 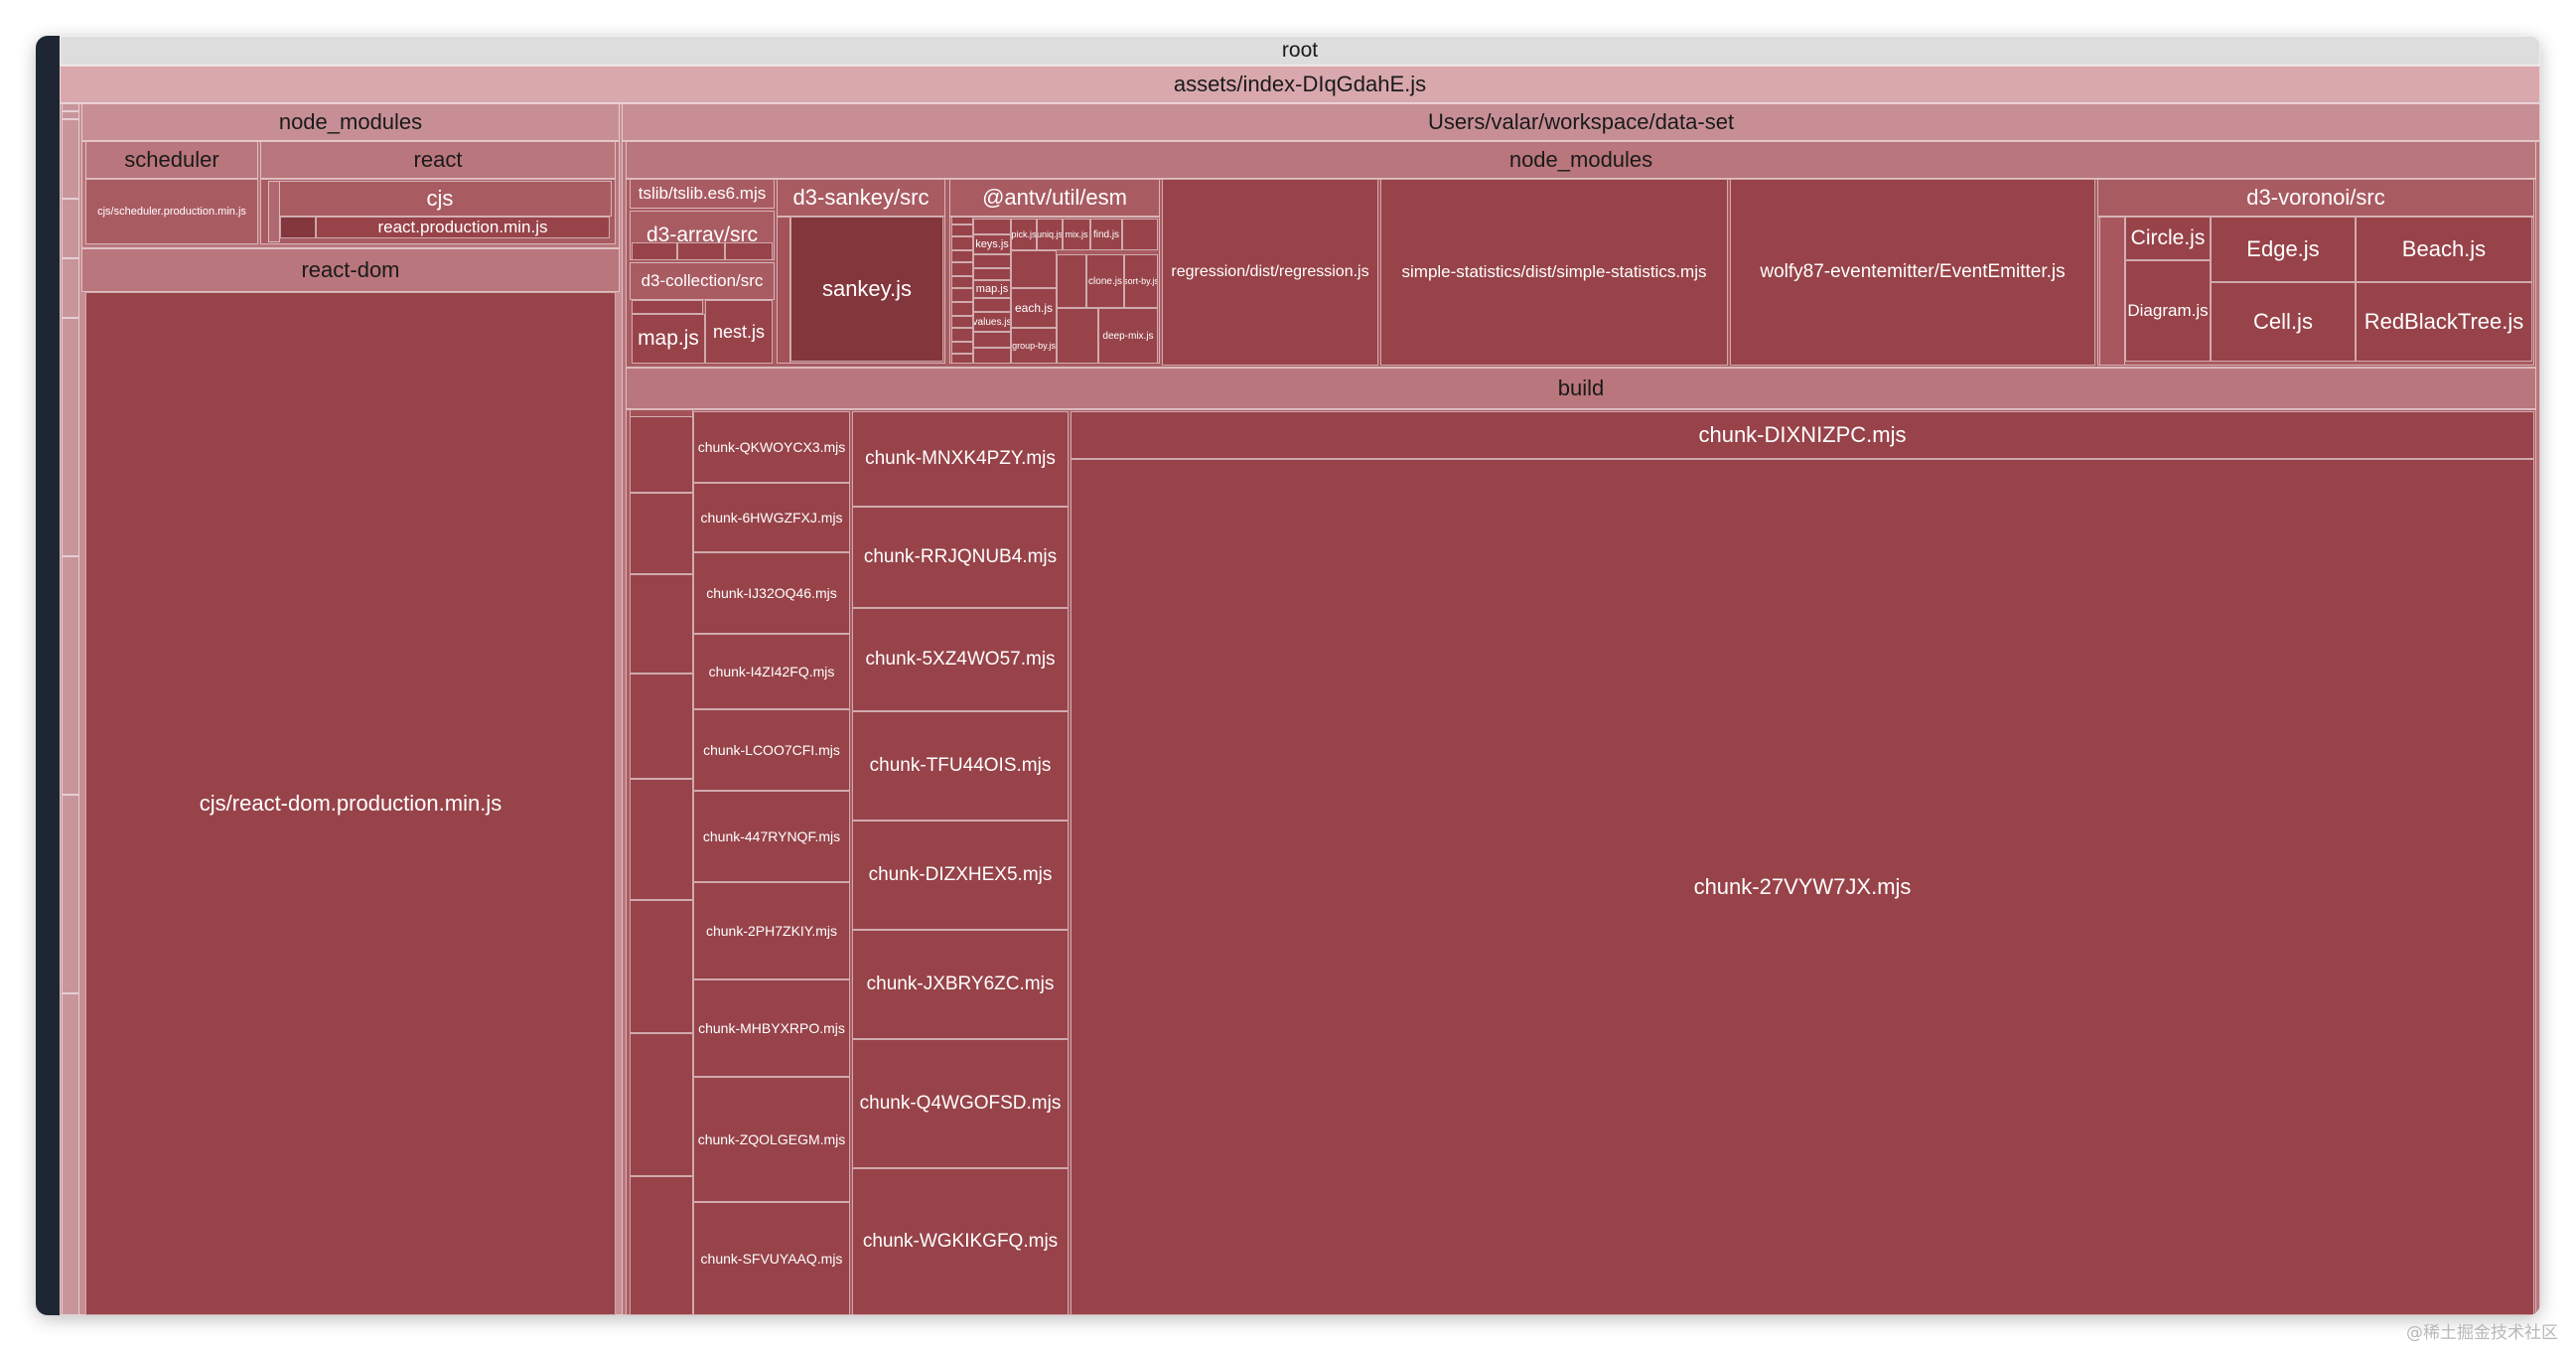 I want to click on treemap-node-bundle: assets/index-DIqGdahE.js, so click(x=1300, y=84).